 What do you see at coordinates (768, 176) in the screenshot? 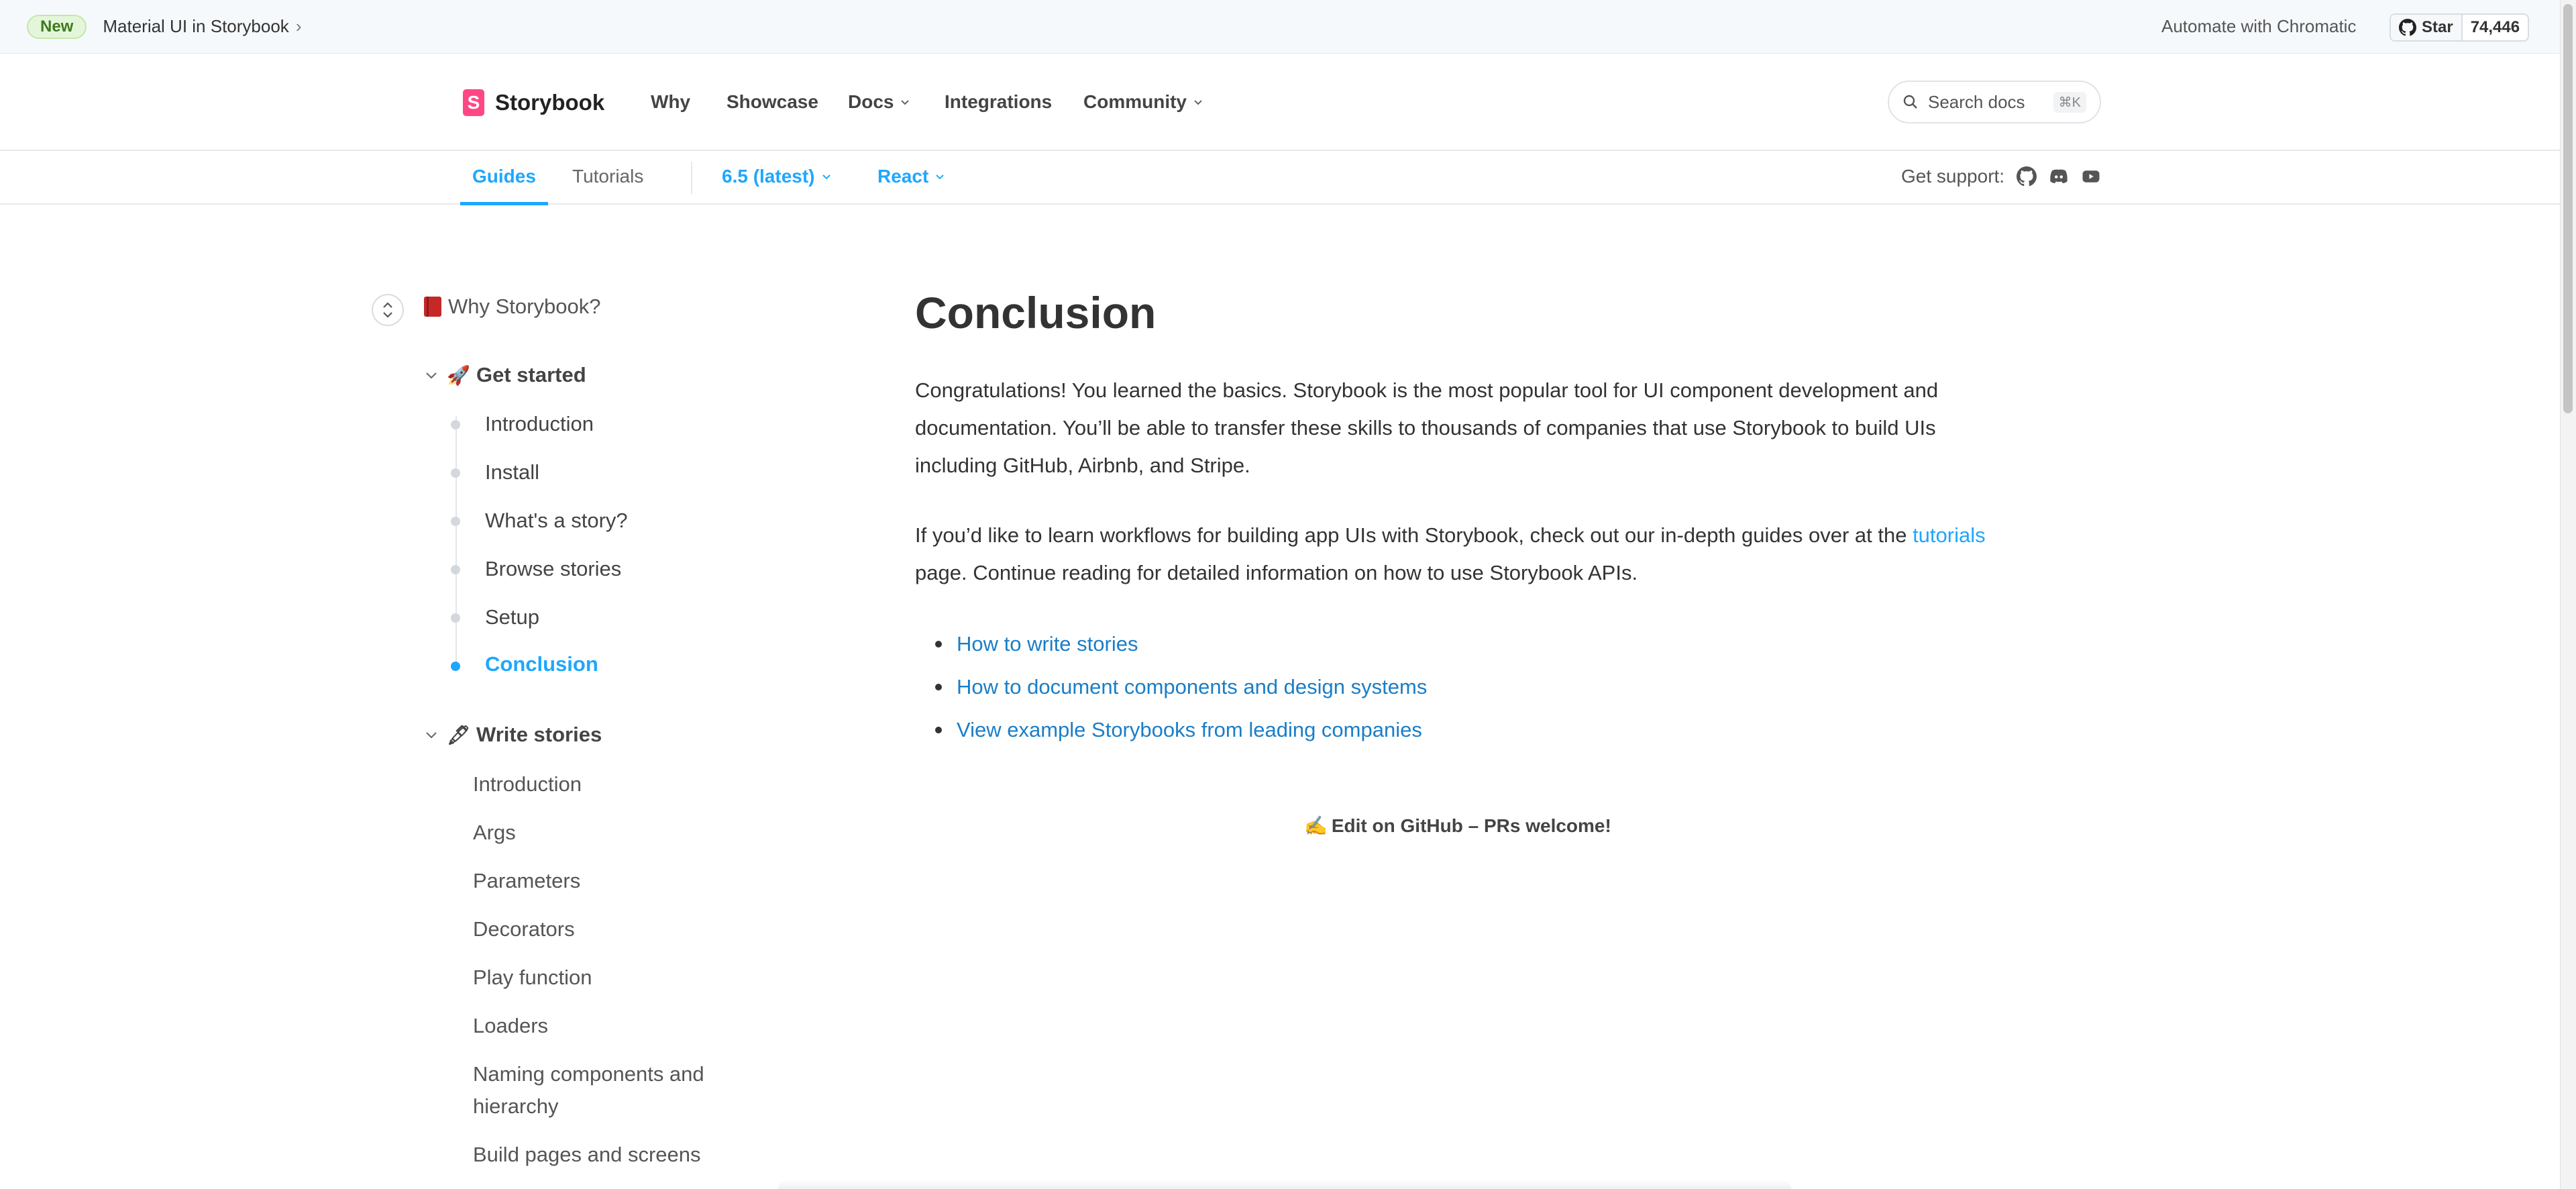
I see `version-label: 6.5 (latest)` at bounding box center [768, 176].